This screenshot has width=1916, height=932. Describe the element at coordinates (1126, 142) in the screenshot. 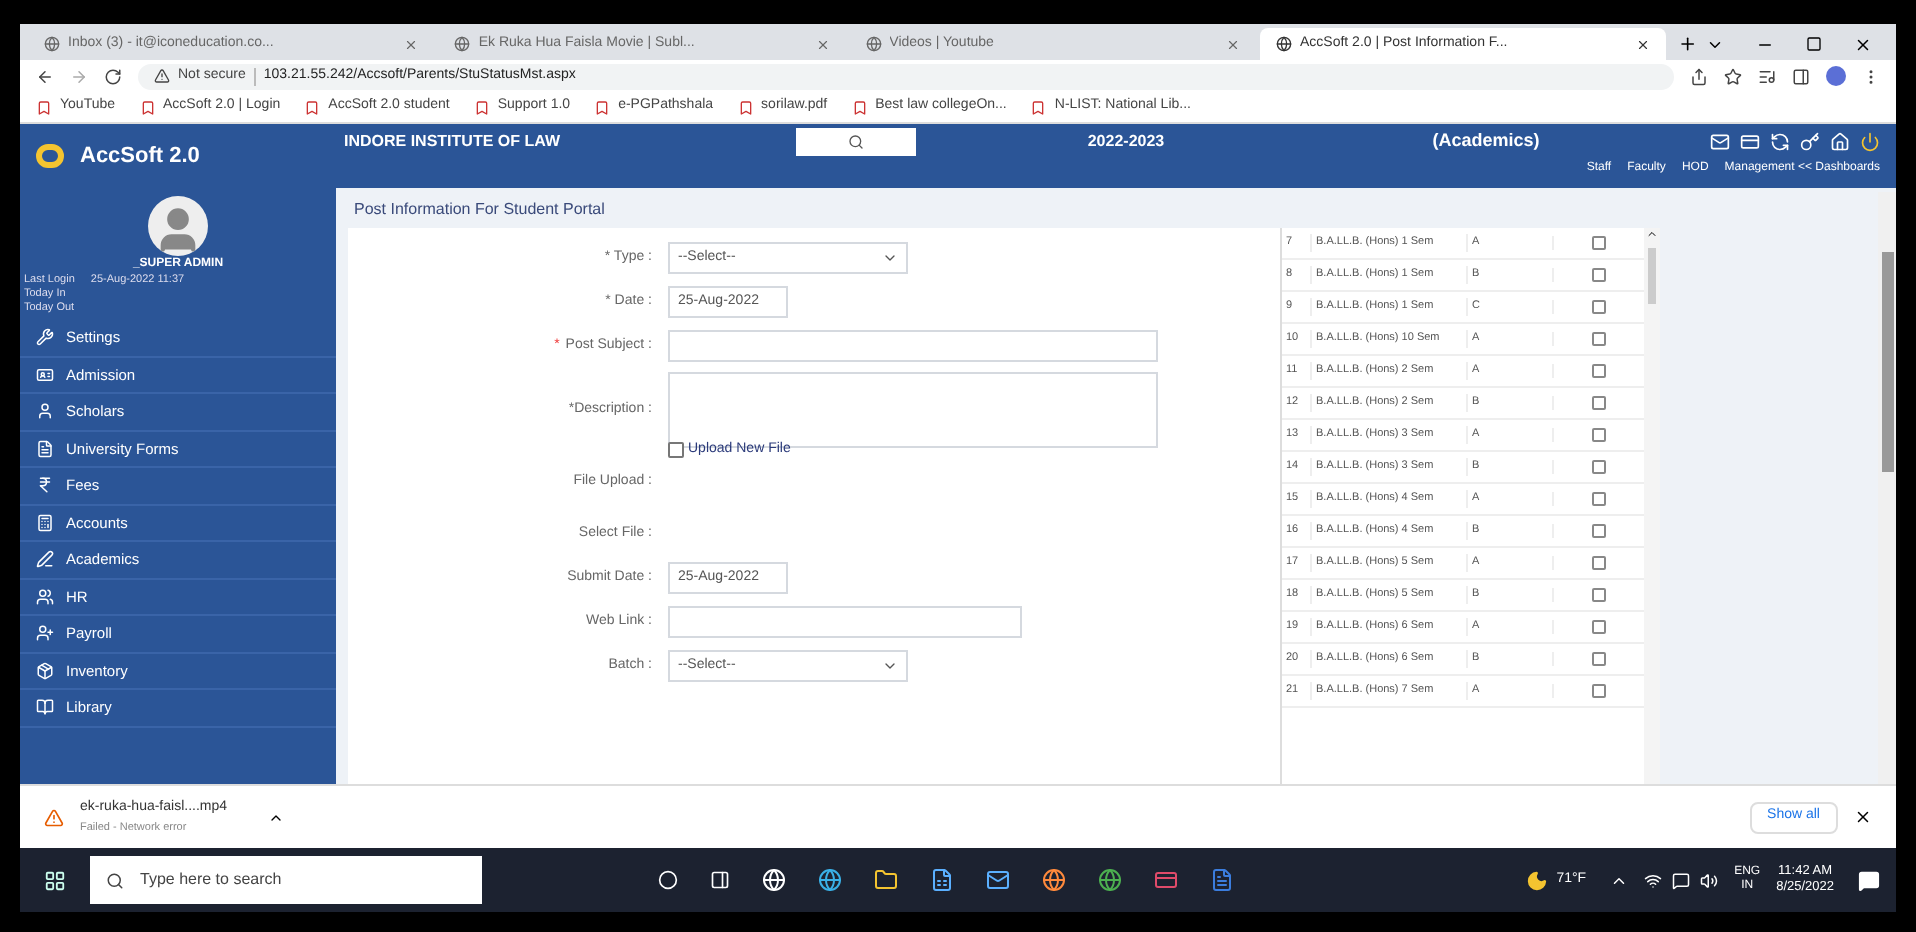

I see `session-year: 2022-2023` at that location.